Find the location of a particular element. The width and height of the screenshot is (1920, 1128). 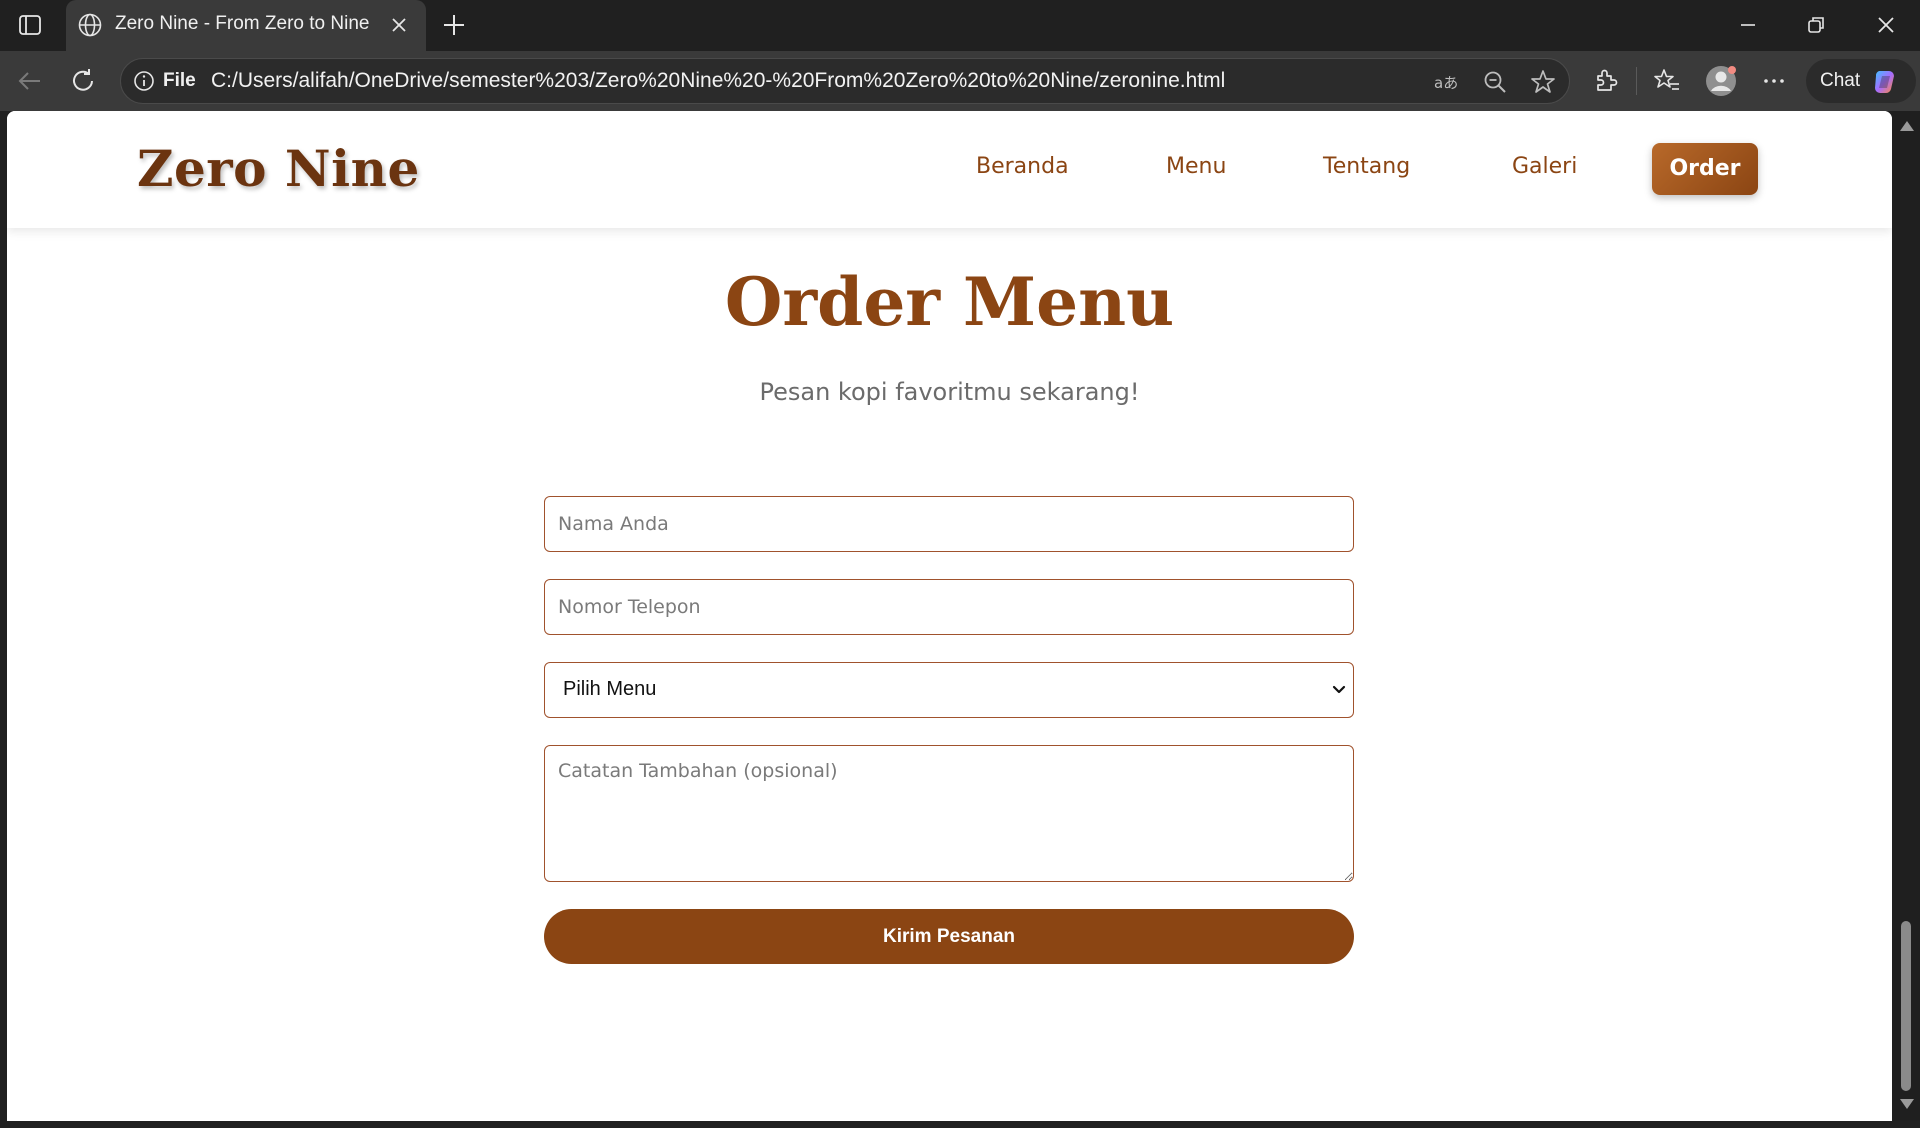

sidebar-toggle-icon is located at coordinates (30, 25).